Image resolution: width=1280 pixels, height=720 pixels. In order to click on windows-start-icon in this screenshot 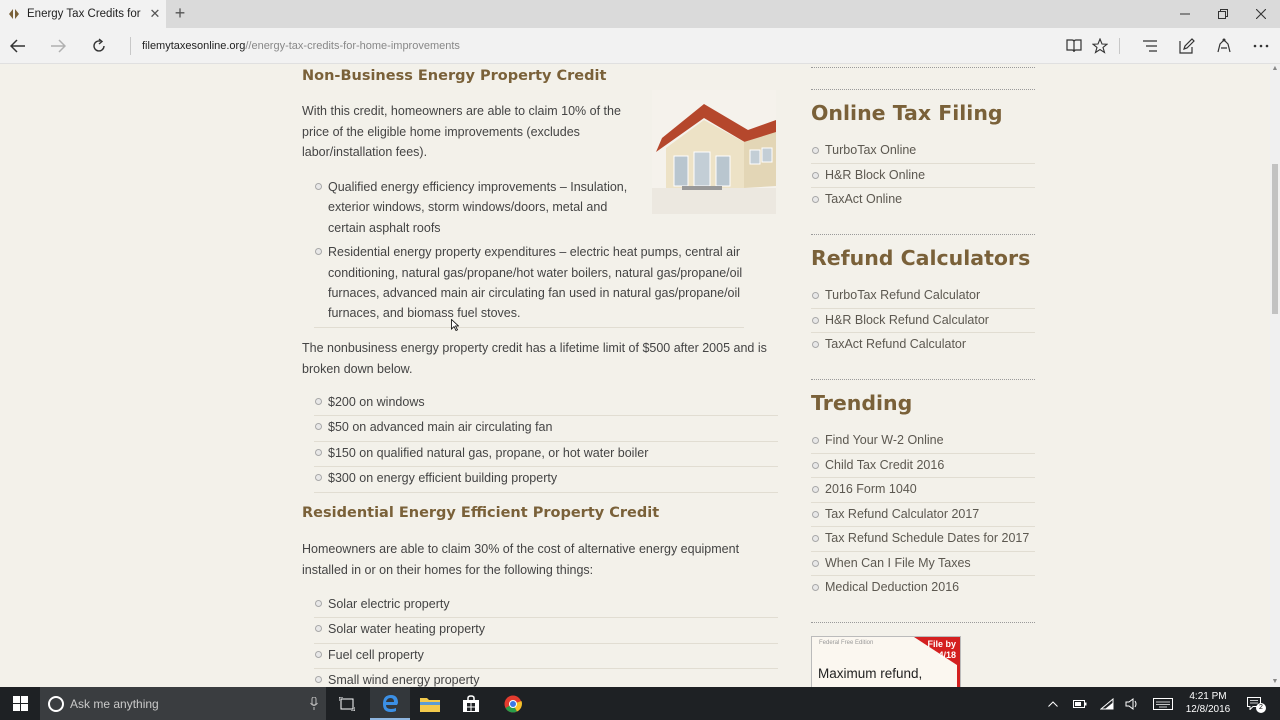, I will do `click(20, 703)`.